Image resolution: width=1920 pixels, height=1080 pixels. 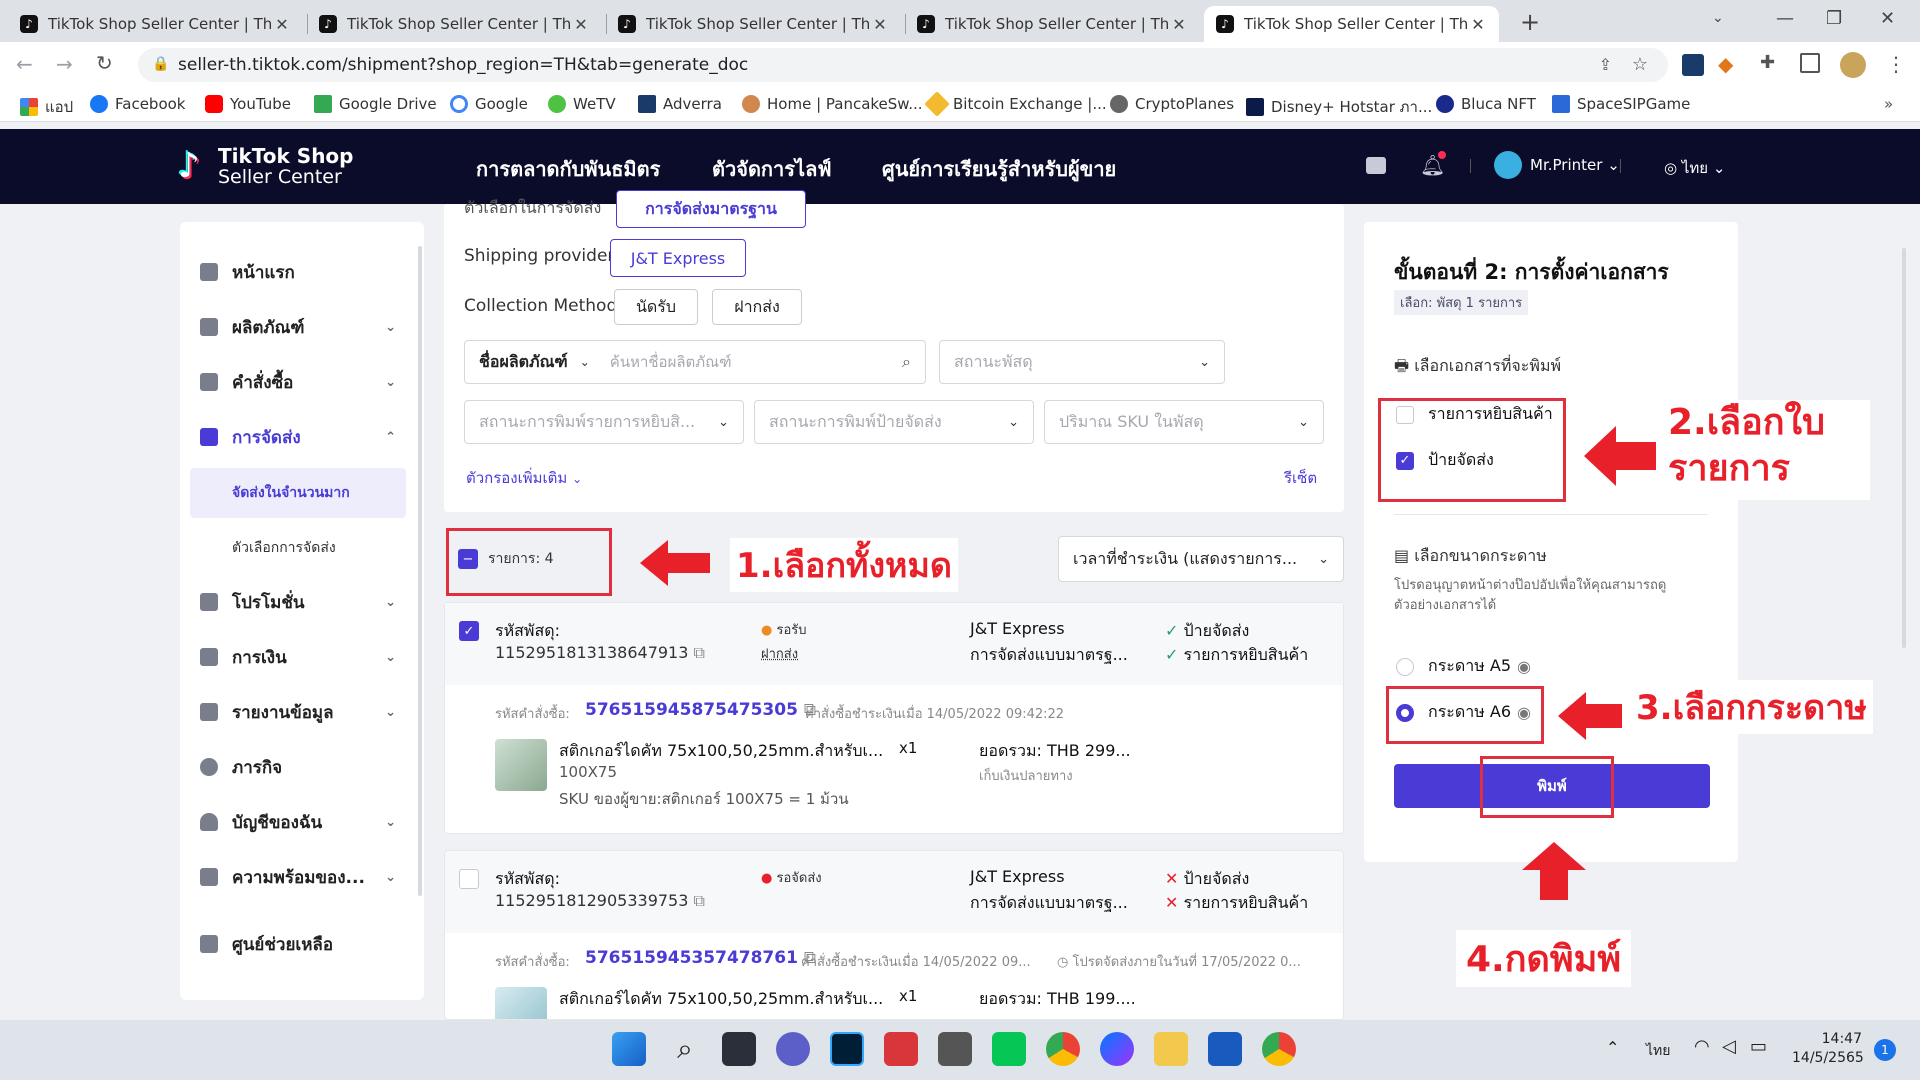 What do you see at coordinates (1279, 1049) in the screenshot?
I see `chrome-profile-icon` at bounding box center [1279, 1049].